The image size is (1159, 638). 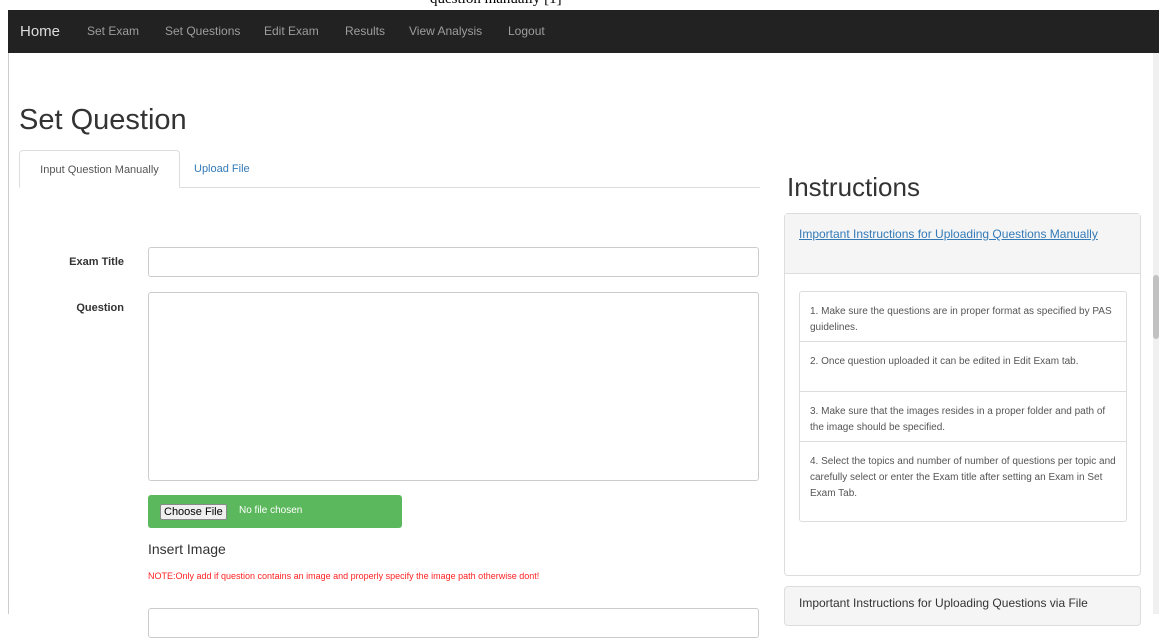 I want to click on nav-set-exam-link: Set Exam, so click(x=113, y=31).